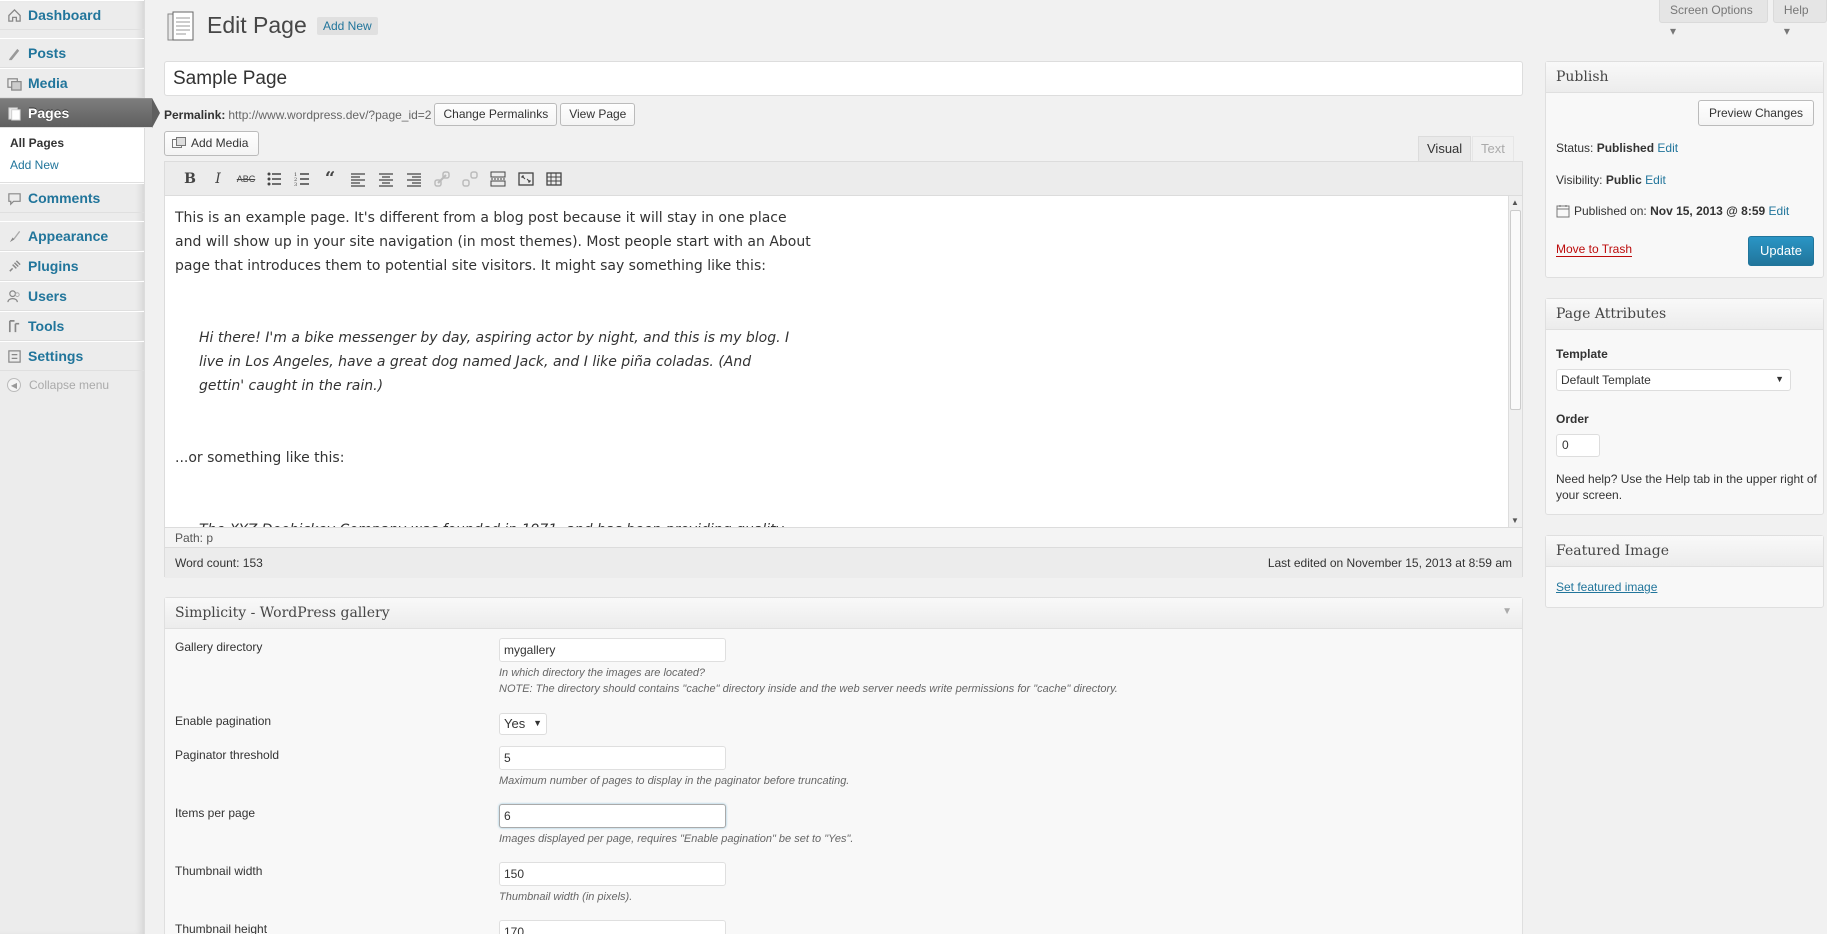 This screenshot has width=1827, height=934. What do you see at coordinates (537, 723) in the screenshot?
I see `chevron-down-icon: ▼` at bounding box center [537, 723].